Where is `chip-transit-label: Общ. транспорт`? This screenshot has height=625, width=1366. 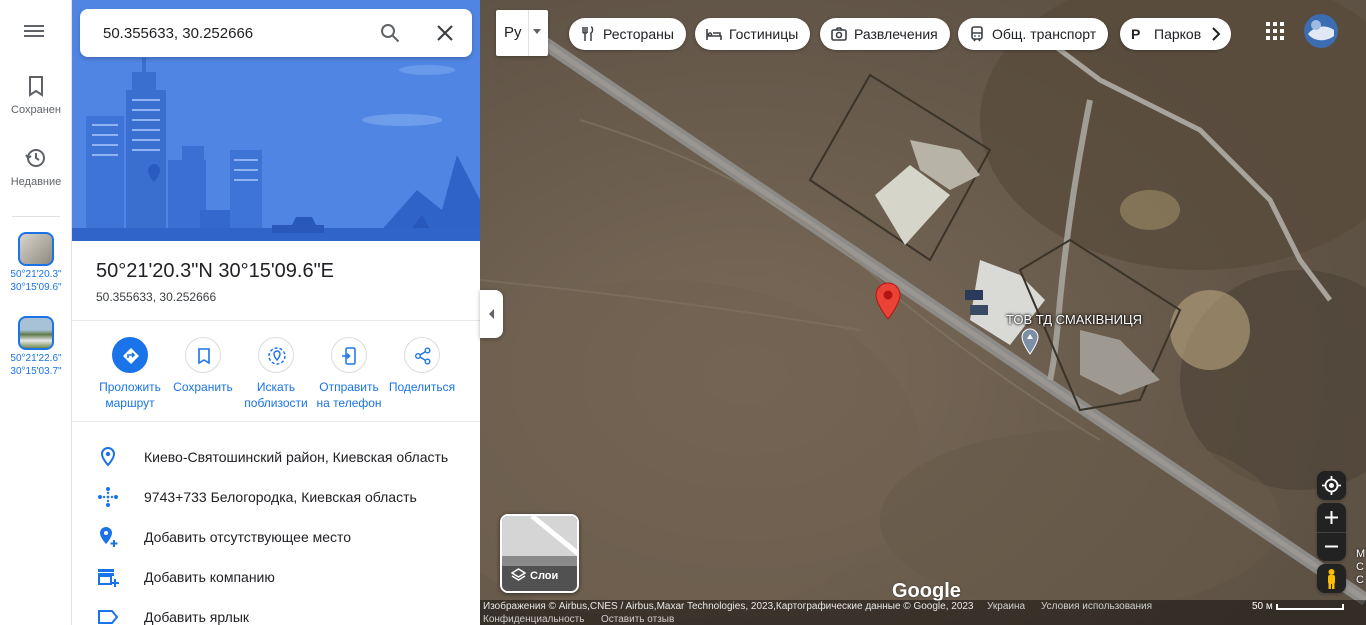 chip-transit-label: Общ. транспорт is located at coordinates (1044, 34).